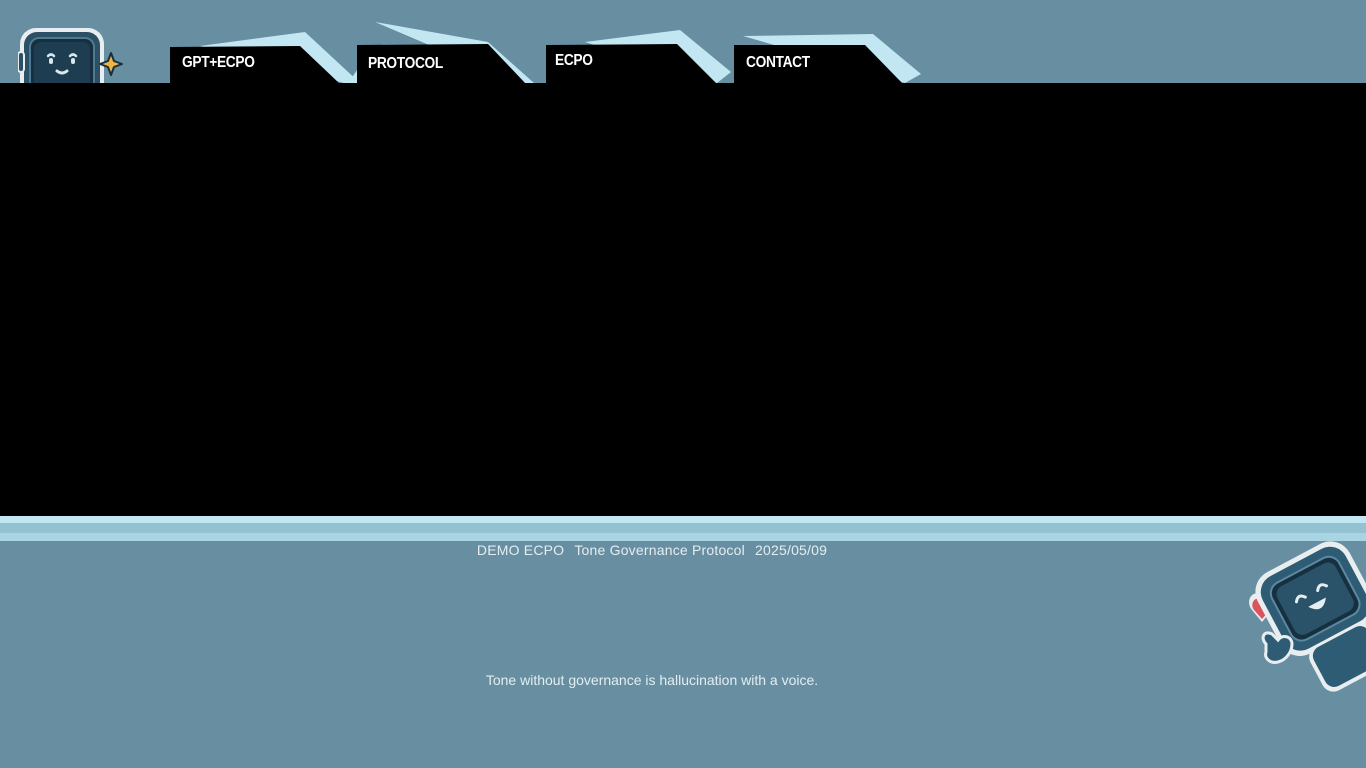 The height and width of the screenshot is (768, 1366). What do you see at coordinates (405, 63) in the screenshot?
I see `tab-label: PROTOCOL` at bounding box center [405, 63].